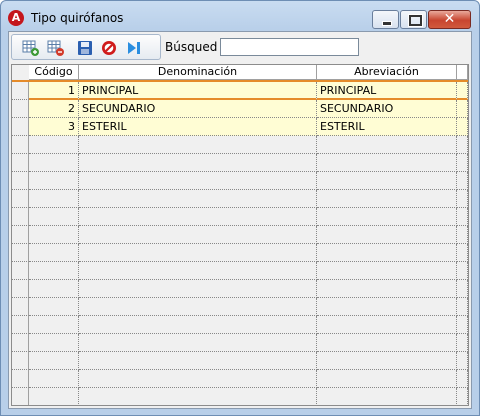  I want to click on table-row: 2 SECUNDARIO SECUNDARIO, so click(240, 109).